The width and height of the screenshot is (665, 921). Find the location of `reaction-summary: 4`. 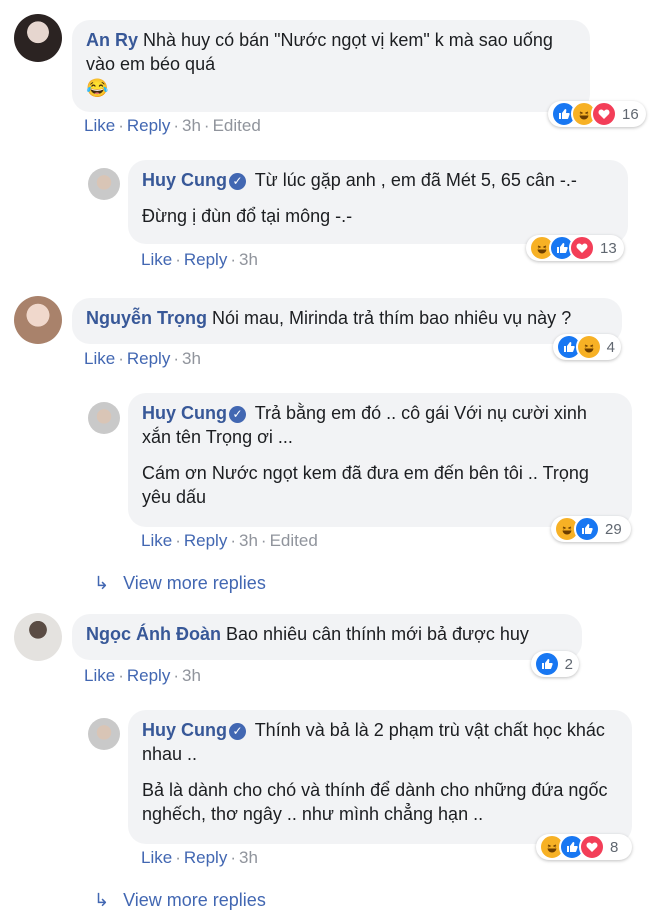

reaction-summary: 4 is located at coordinates (587, 347).